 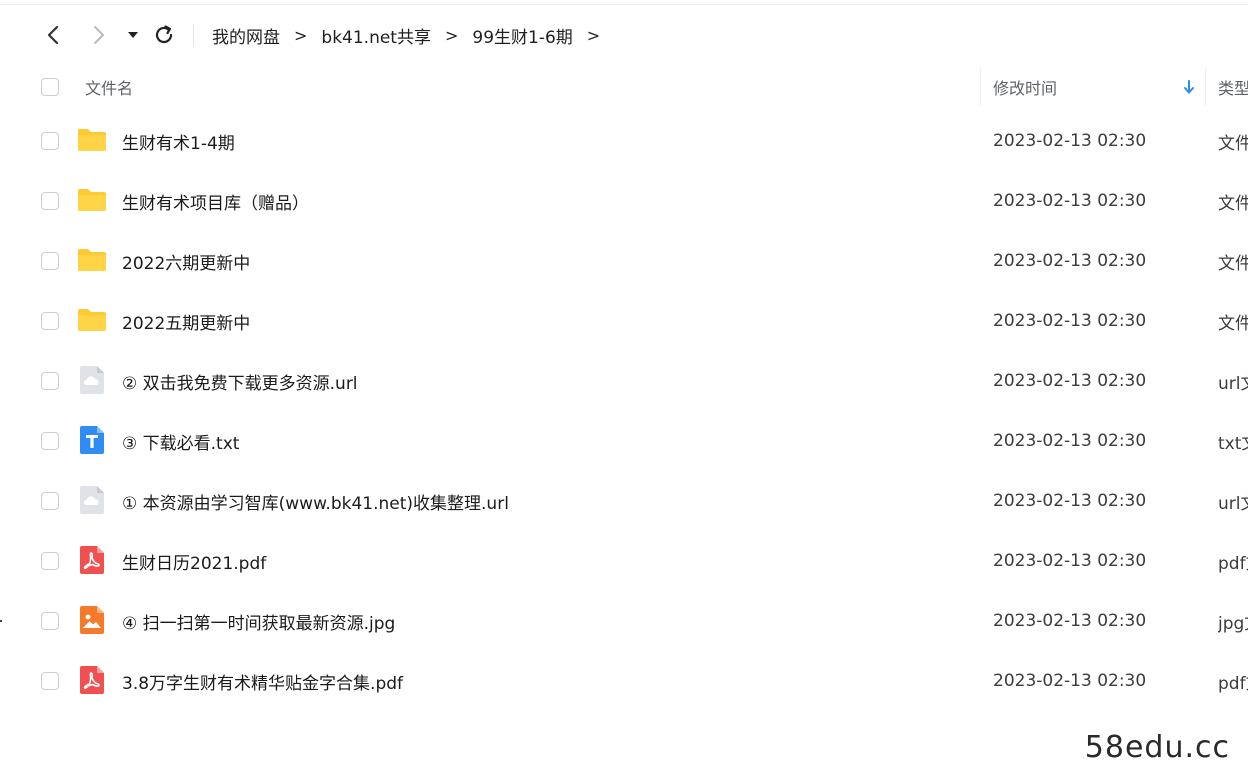 What do you see at coordinates (624, 321) in the screenshot?
I see `file-row: 2022五期更新中 2023-02-13 02:30 文件夹` at bounding box center [624, 321].